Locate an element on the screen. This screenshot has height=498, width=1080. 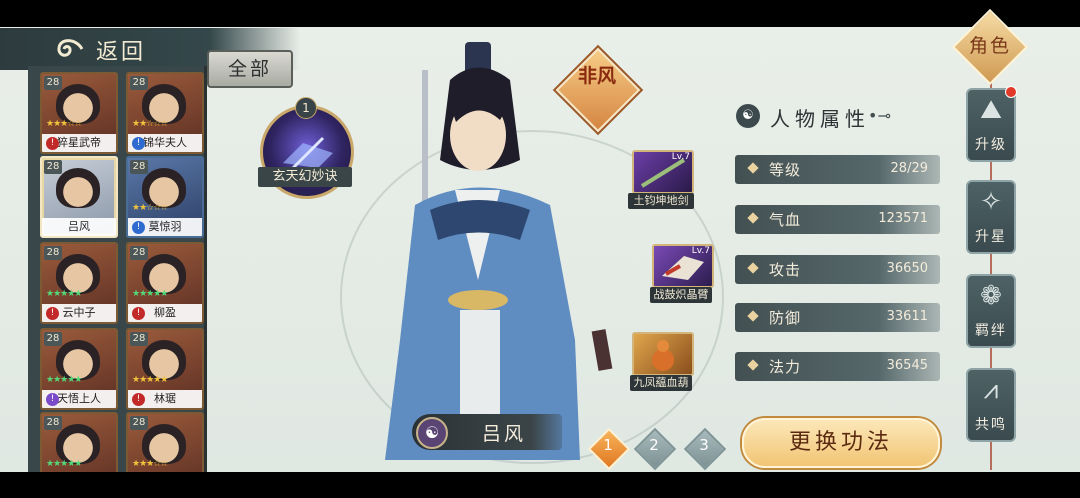
nav-label: 羁绊 is located at coordinates (991, 331).